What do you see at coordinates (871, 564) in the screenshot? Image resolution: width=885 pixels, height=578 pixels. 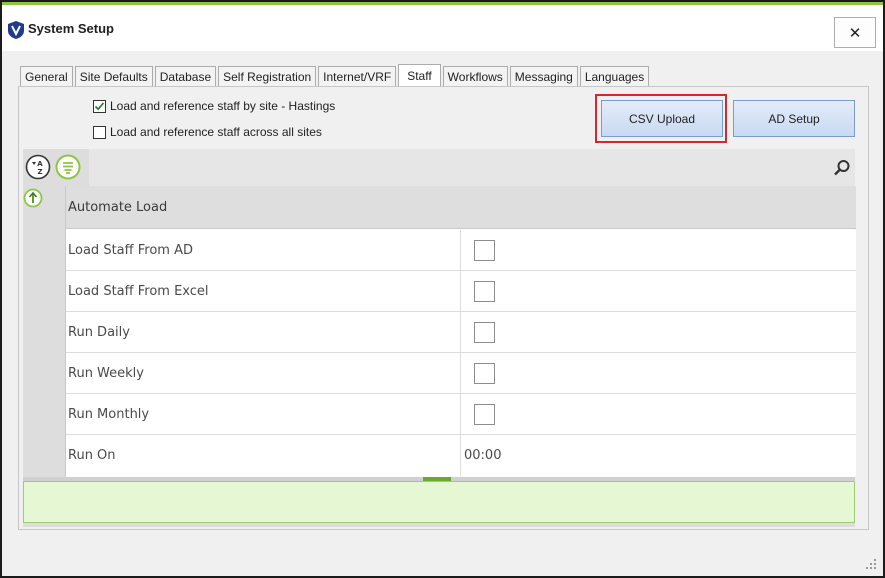 I see `resize-grip-icon` at bounding box center [871, 564].